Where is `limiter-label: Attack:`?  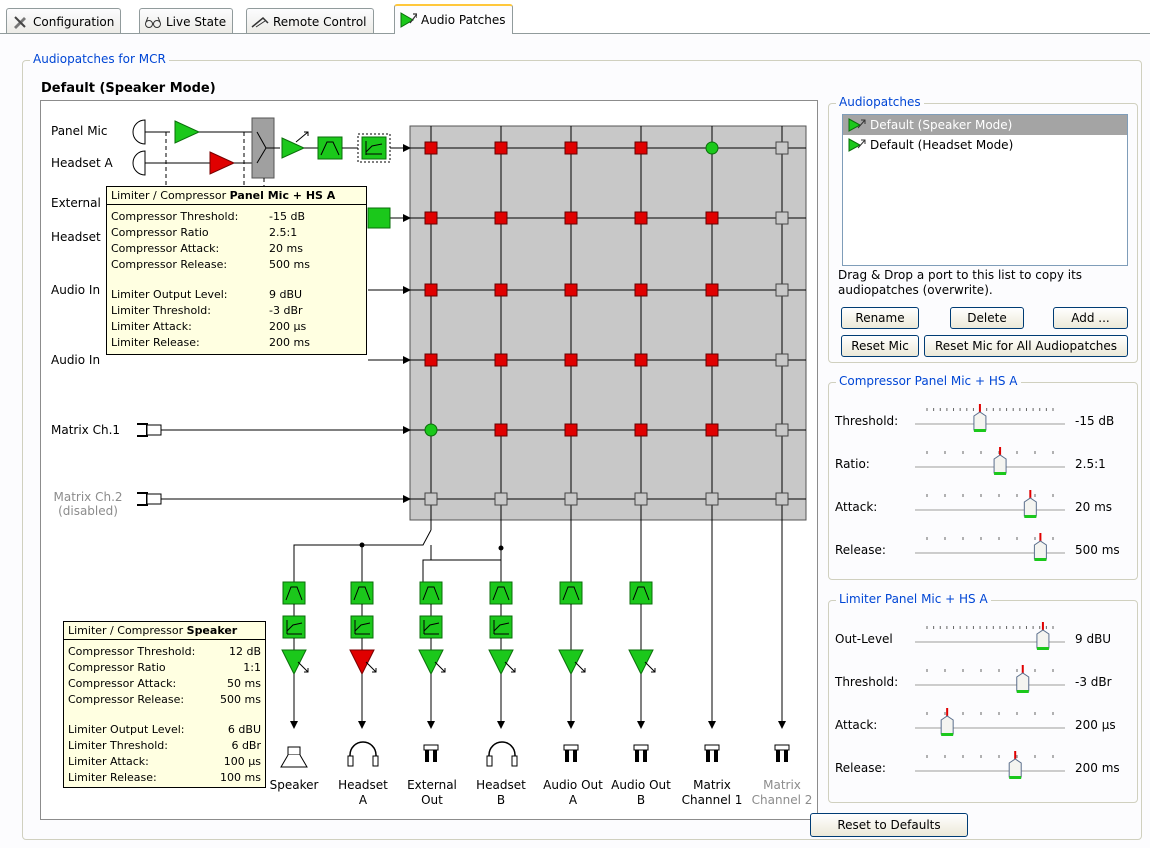
limiter-label: Attack: is located at coordinates (856, 725).